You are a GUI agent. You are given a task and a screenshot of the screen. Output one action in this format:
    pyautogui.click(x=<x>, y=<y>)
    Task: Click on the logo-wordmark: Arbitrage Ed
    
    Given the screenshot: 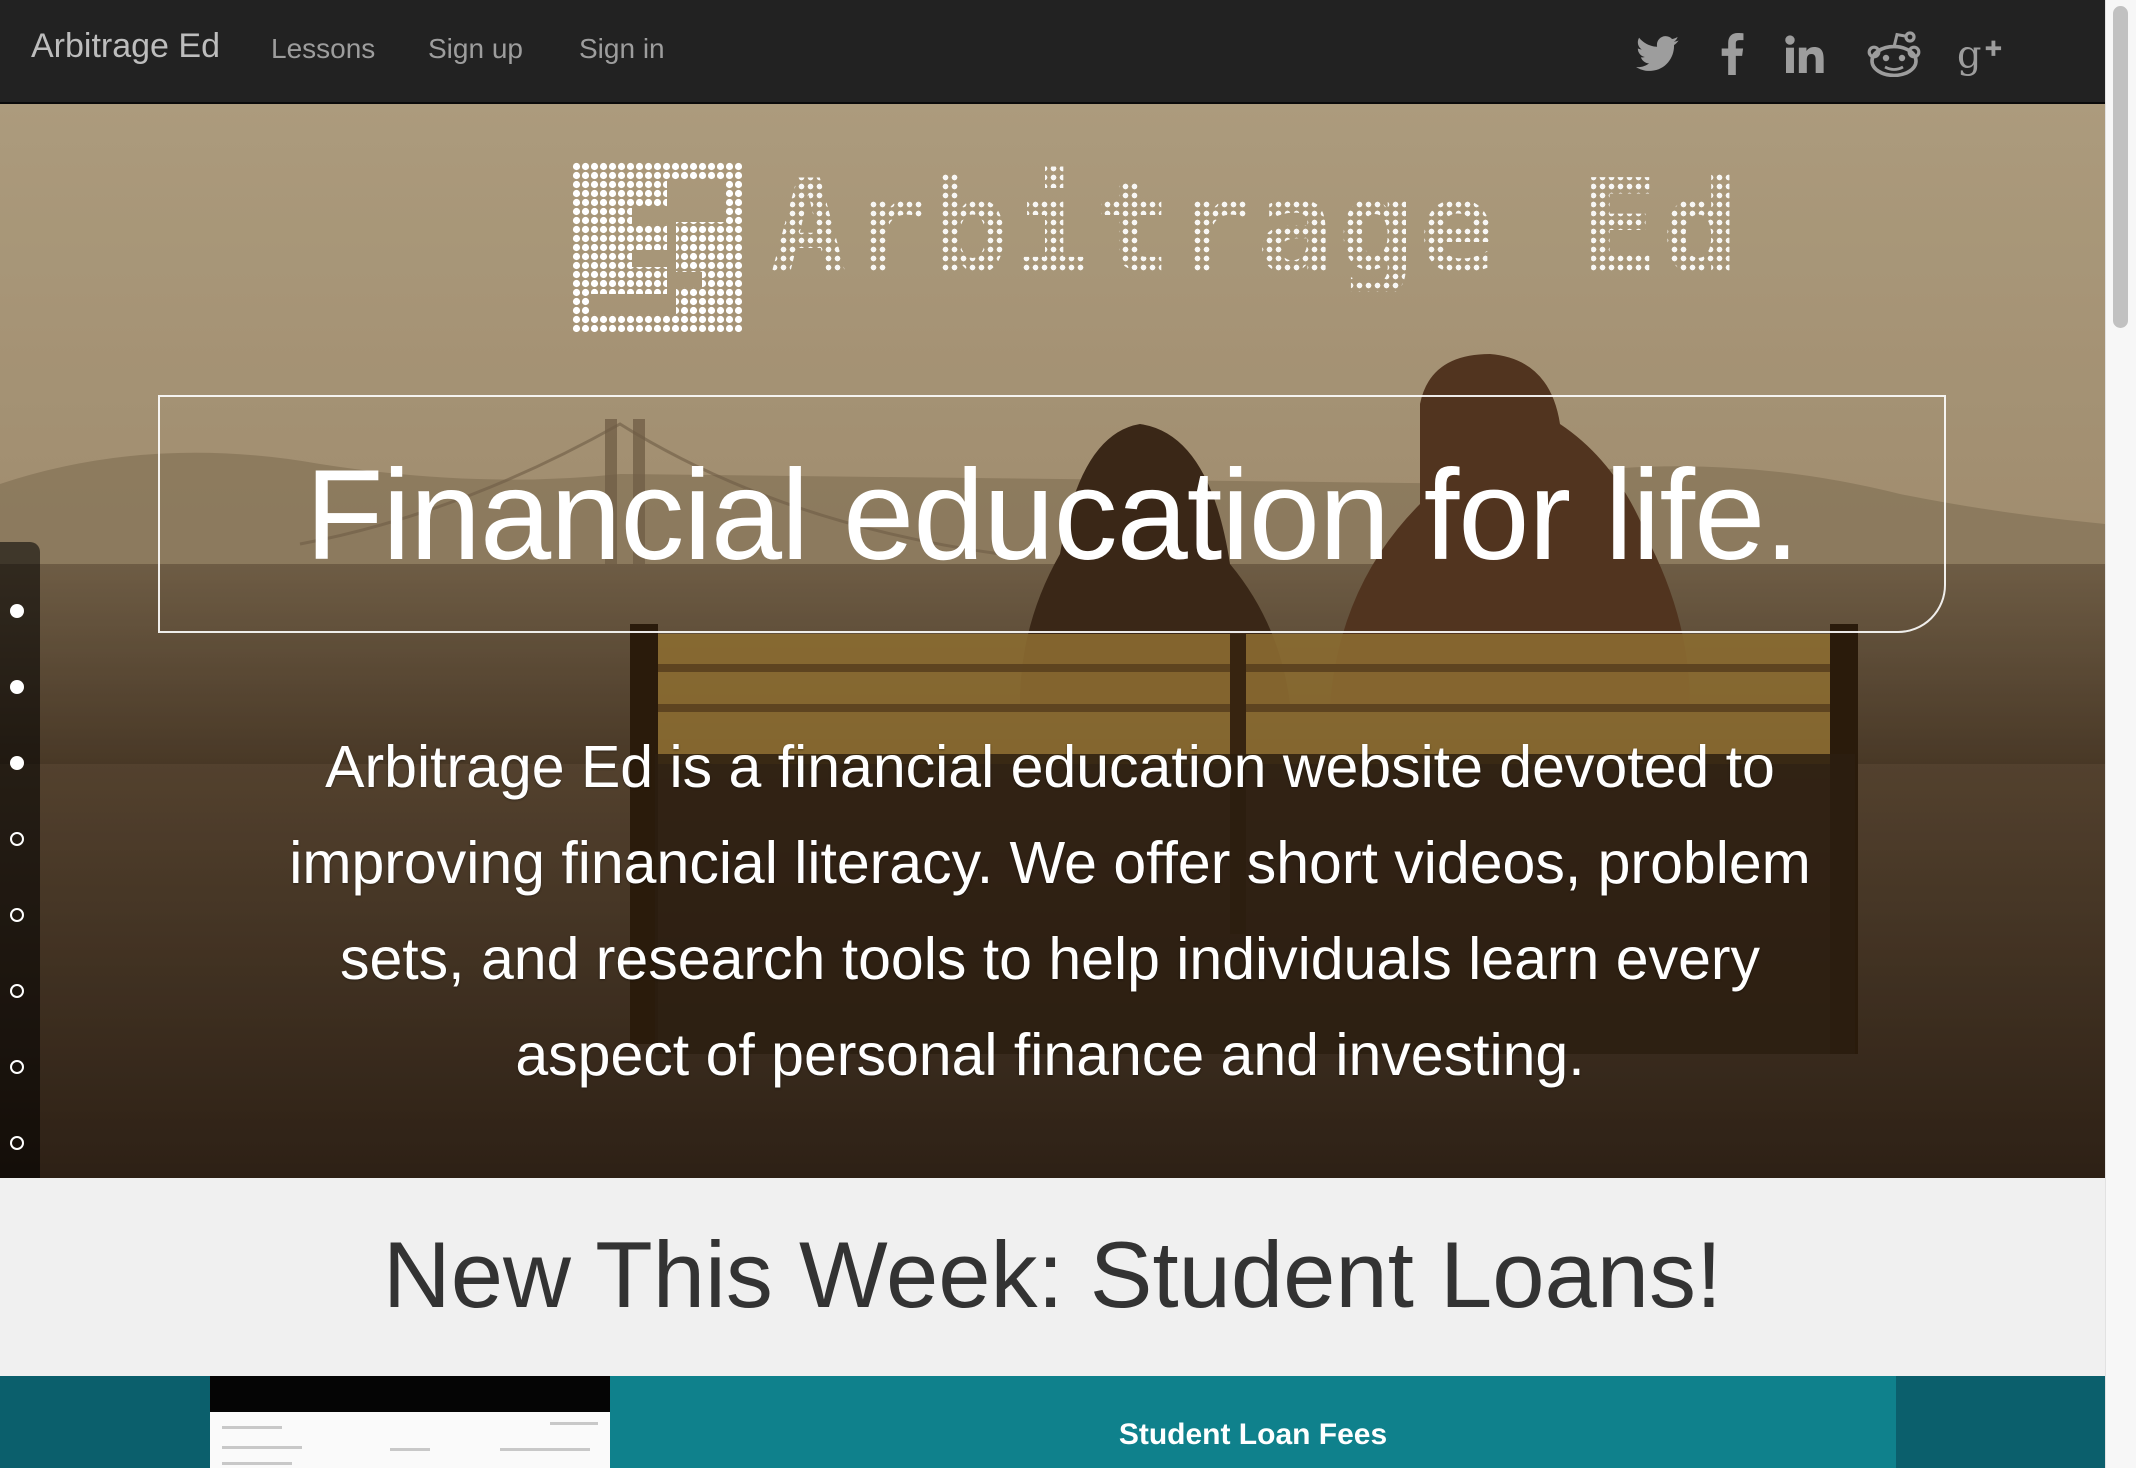 What is the action you would take?
    pyautogui.click(x=1256, y=227)
    